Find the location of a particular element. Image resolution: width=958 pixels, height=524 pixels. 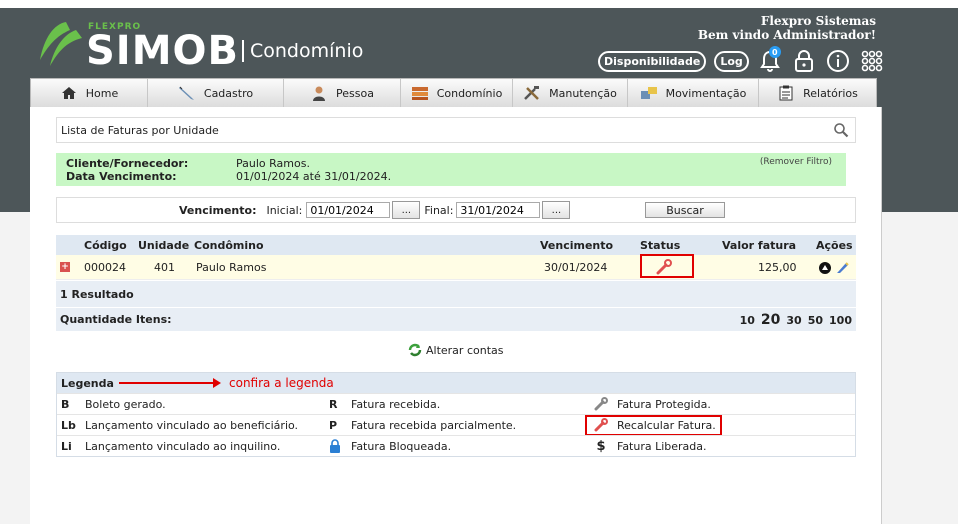

view-icon is located at coordinates (825, 269).